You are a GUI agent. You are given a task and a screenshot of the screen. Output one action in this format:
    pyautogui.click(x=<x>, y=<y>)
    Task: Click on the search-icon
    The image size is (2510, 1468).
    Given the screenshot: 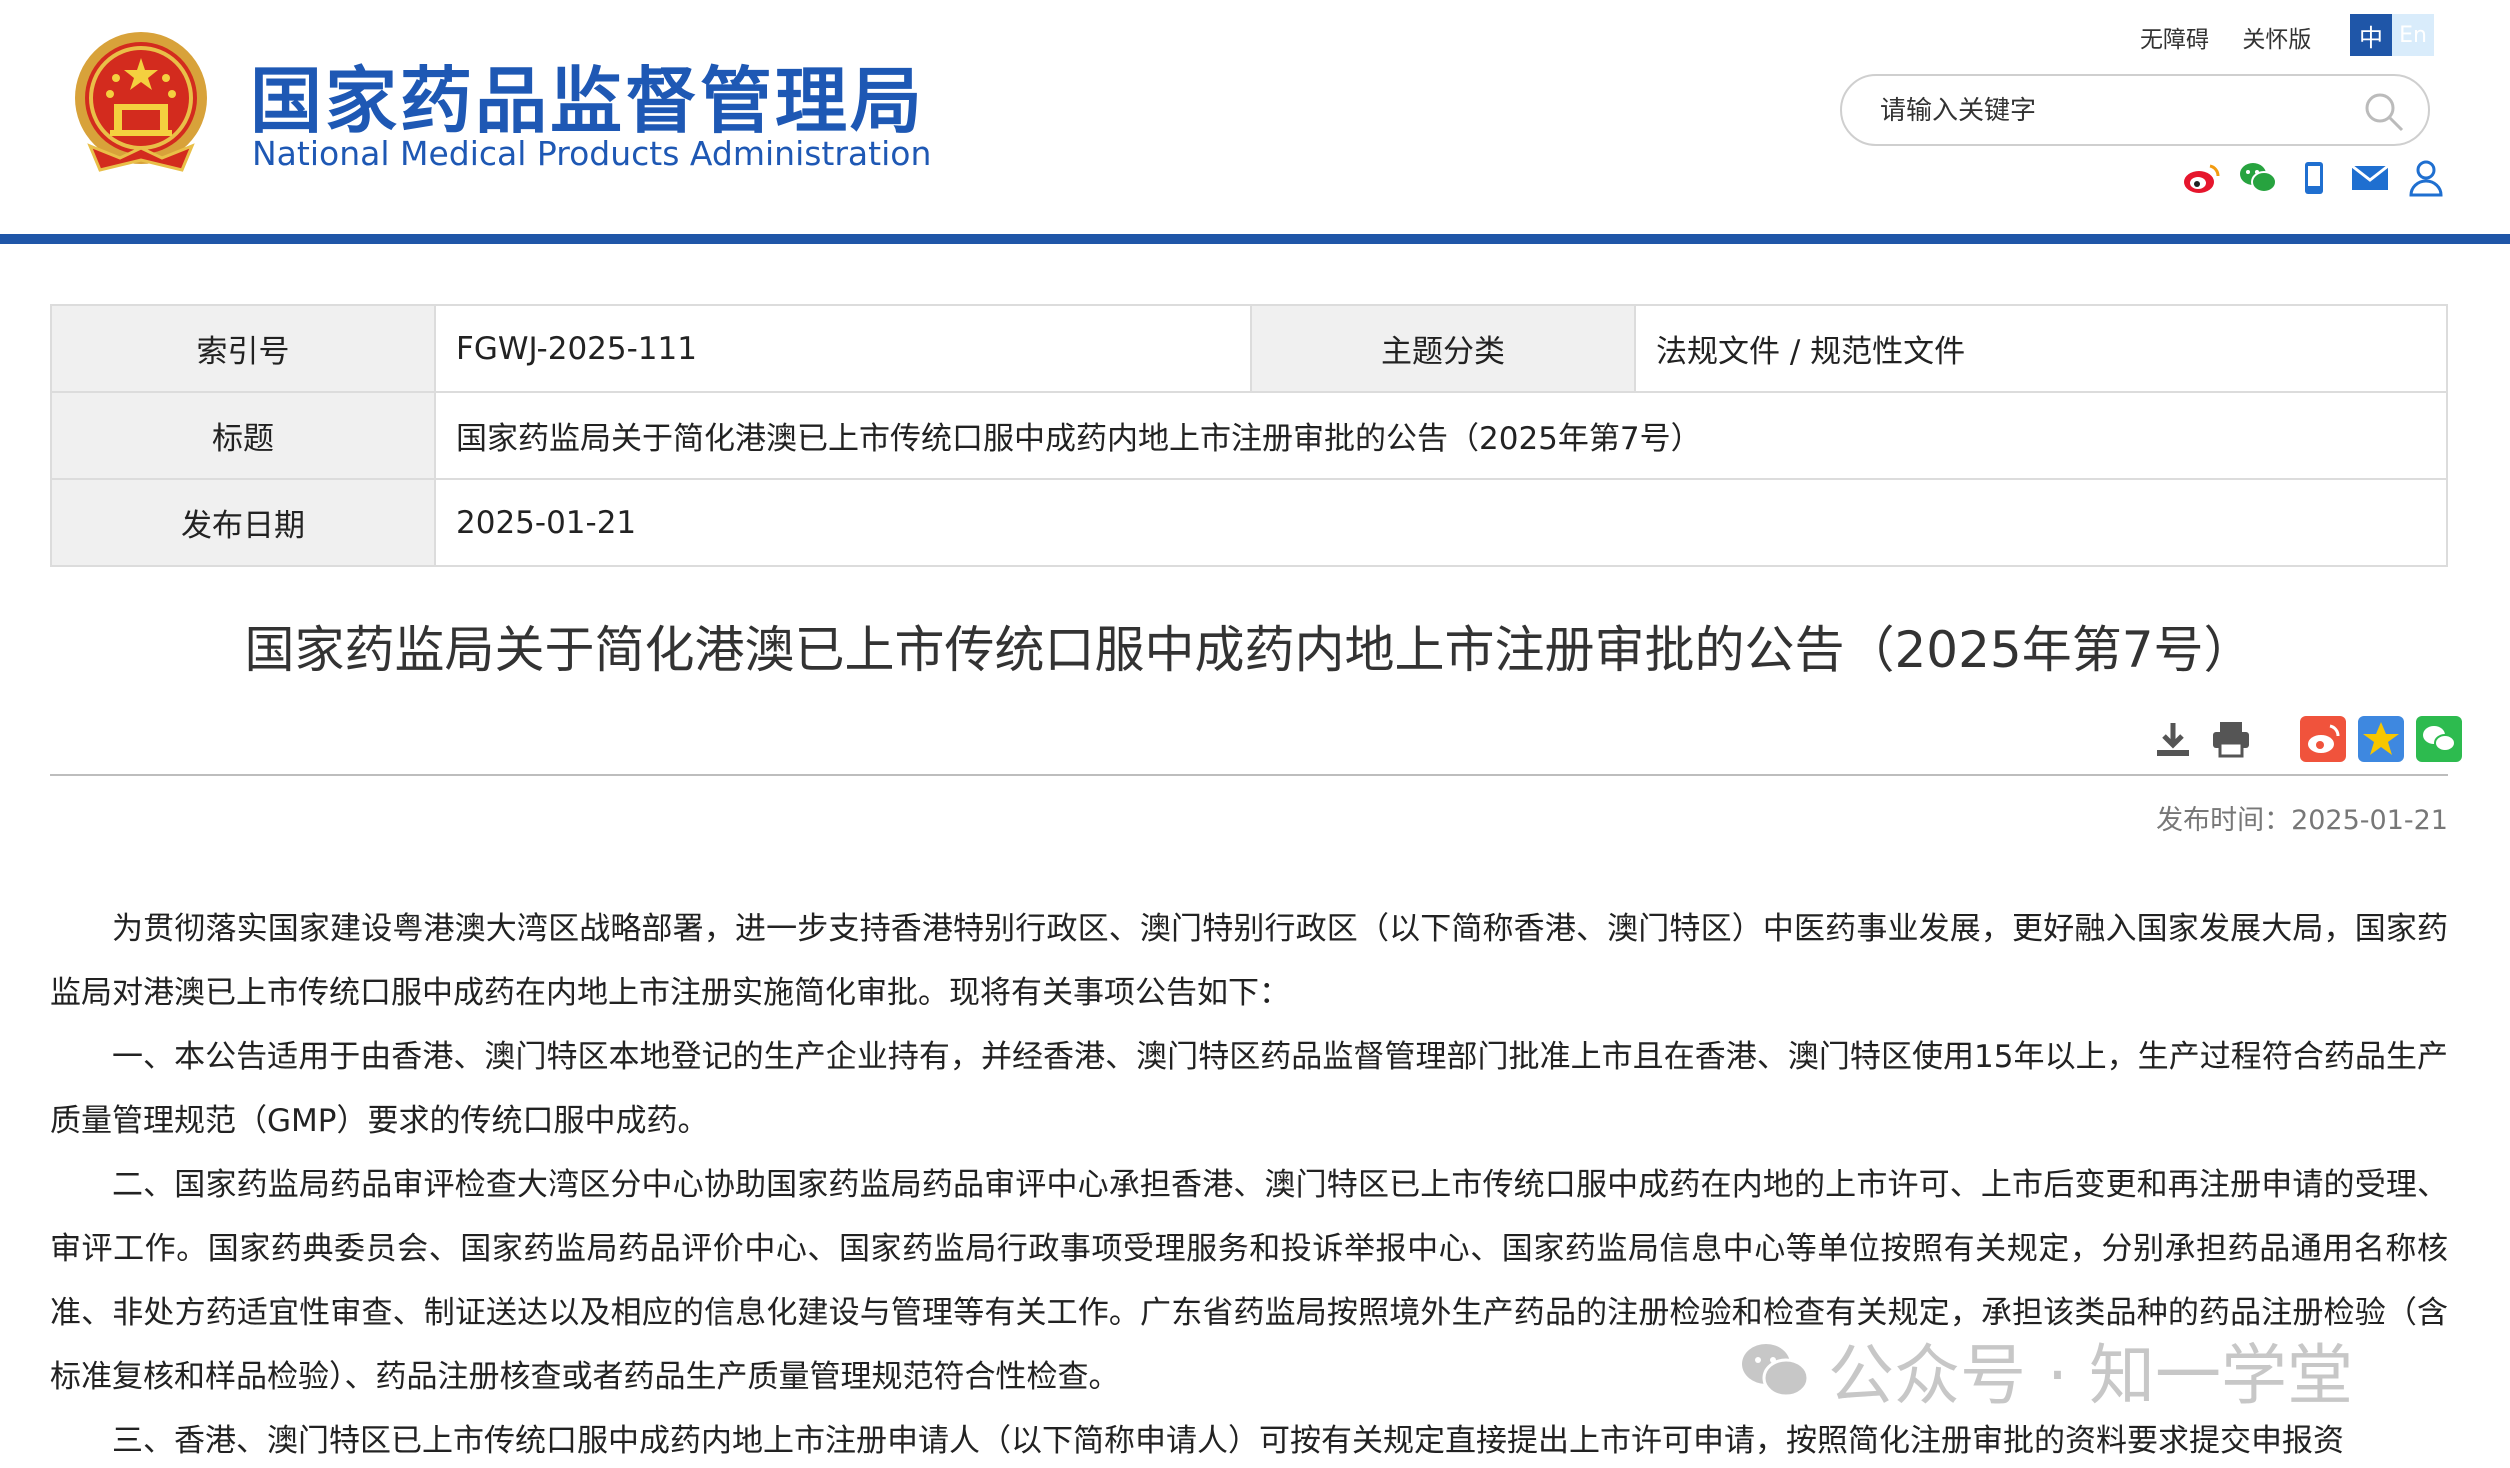 What is the action you would take?
    pyautogui.click(x=2384, y=112)
    